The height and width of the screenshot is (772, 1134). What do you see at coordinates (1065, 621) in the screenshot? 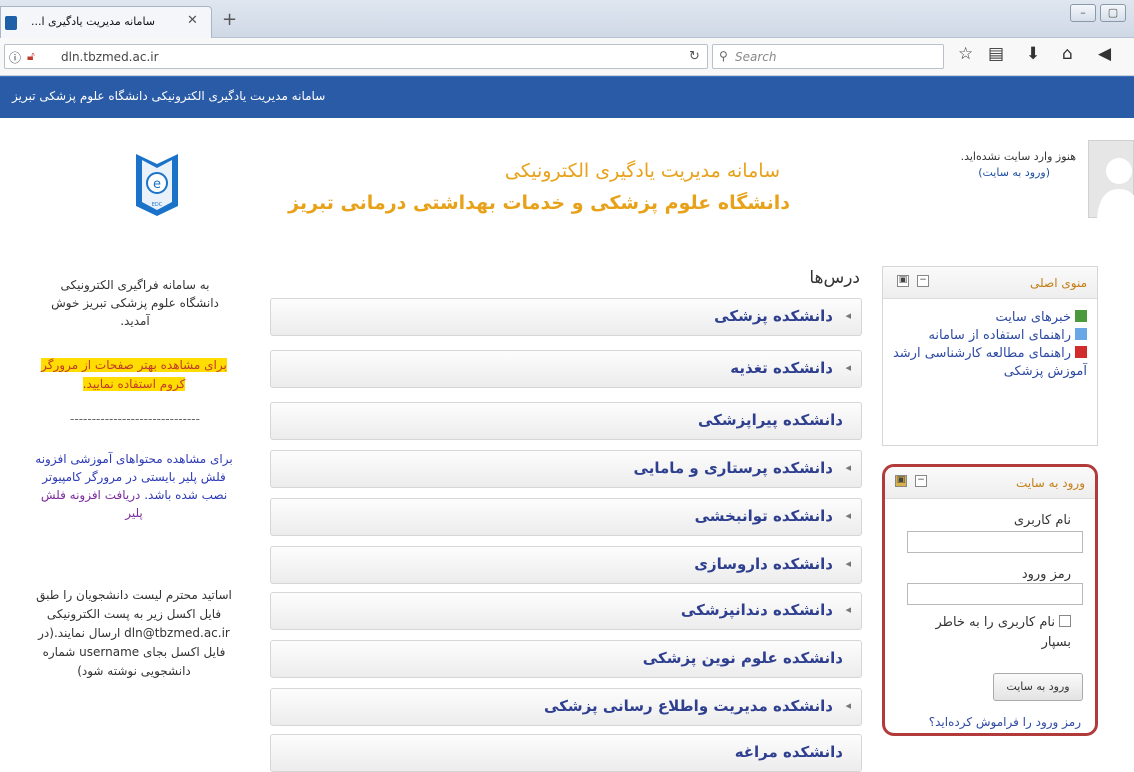
I see `remember-checkbox` at bounding box center [1065, 621].